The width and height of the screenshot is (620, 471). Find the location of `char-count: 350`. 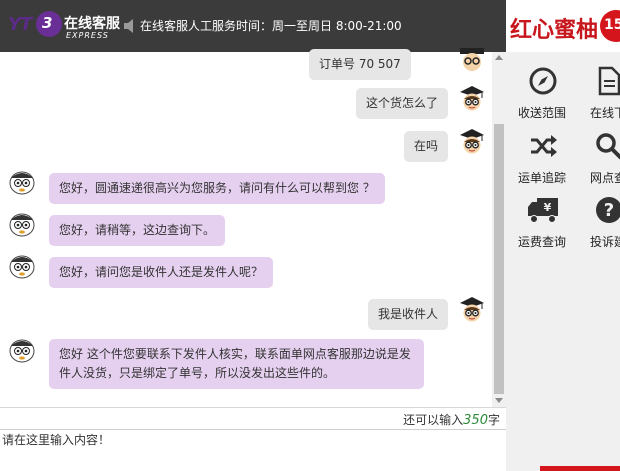

char-count: 350 is located at coordinates (475, 420).